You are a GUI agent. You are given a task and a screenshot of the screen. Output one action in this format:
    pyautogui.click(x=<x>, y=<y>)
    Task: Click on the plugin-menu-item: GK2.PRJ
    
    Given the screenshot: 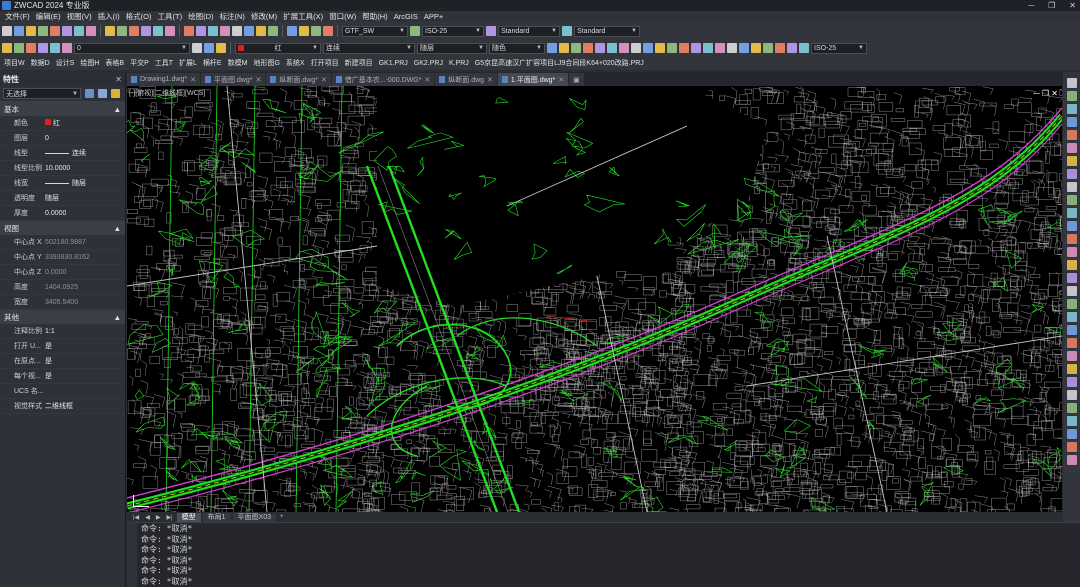 What is the action you would take?
    pyautogui.click(x=428, y=63)
    